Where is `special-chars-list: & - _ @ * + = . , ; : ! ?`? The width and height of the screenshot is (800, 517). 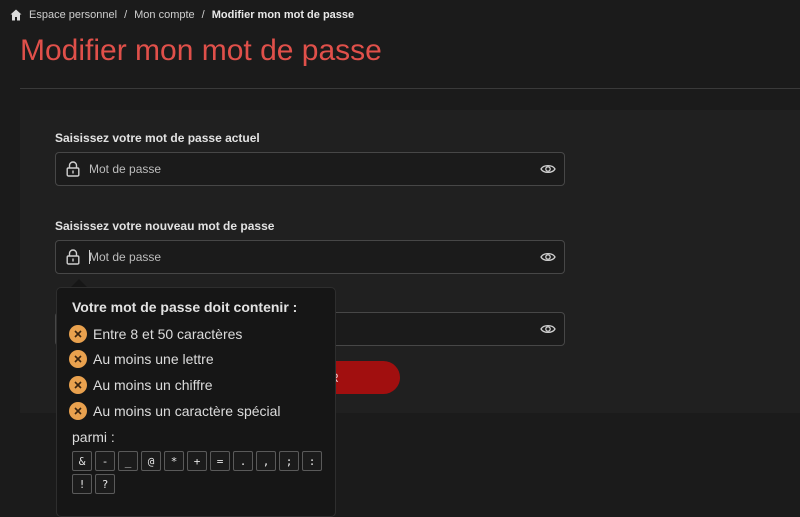
special-chars-list: & - _ @ * + = . , ; : ! ? is located at coordinates (197, 472).